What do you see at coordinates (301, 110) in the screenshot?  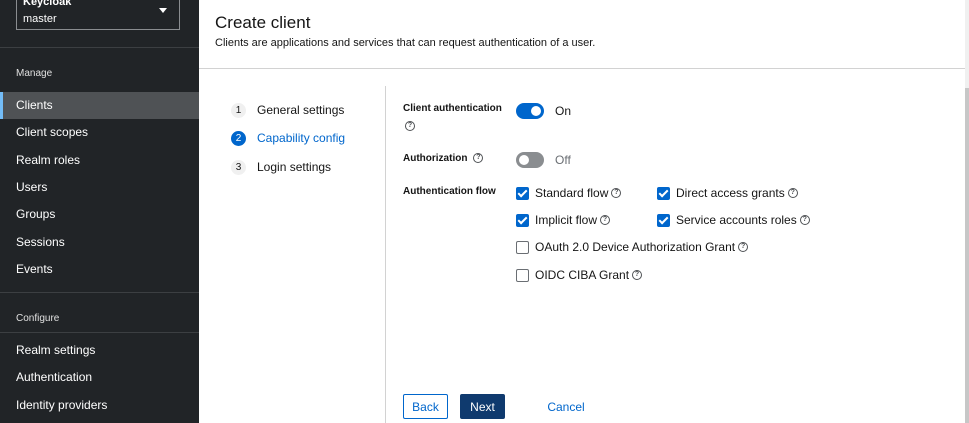 I see `step-label: General settings` at bounding box center [301, 110].